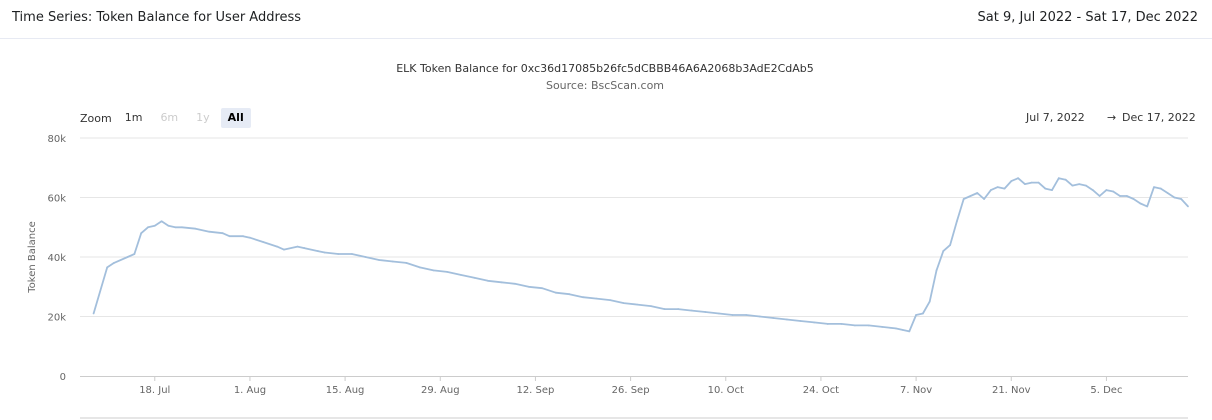  What do you see at coordinates (916, 390) in the screenshot?
I see `x-tick-label: 7. Nov` at bounding box center [916, 390].